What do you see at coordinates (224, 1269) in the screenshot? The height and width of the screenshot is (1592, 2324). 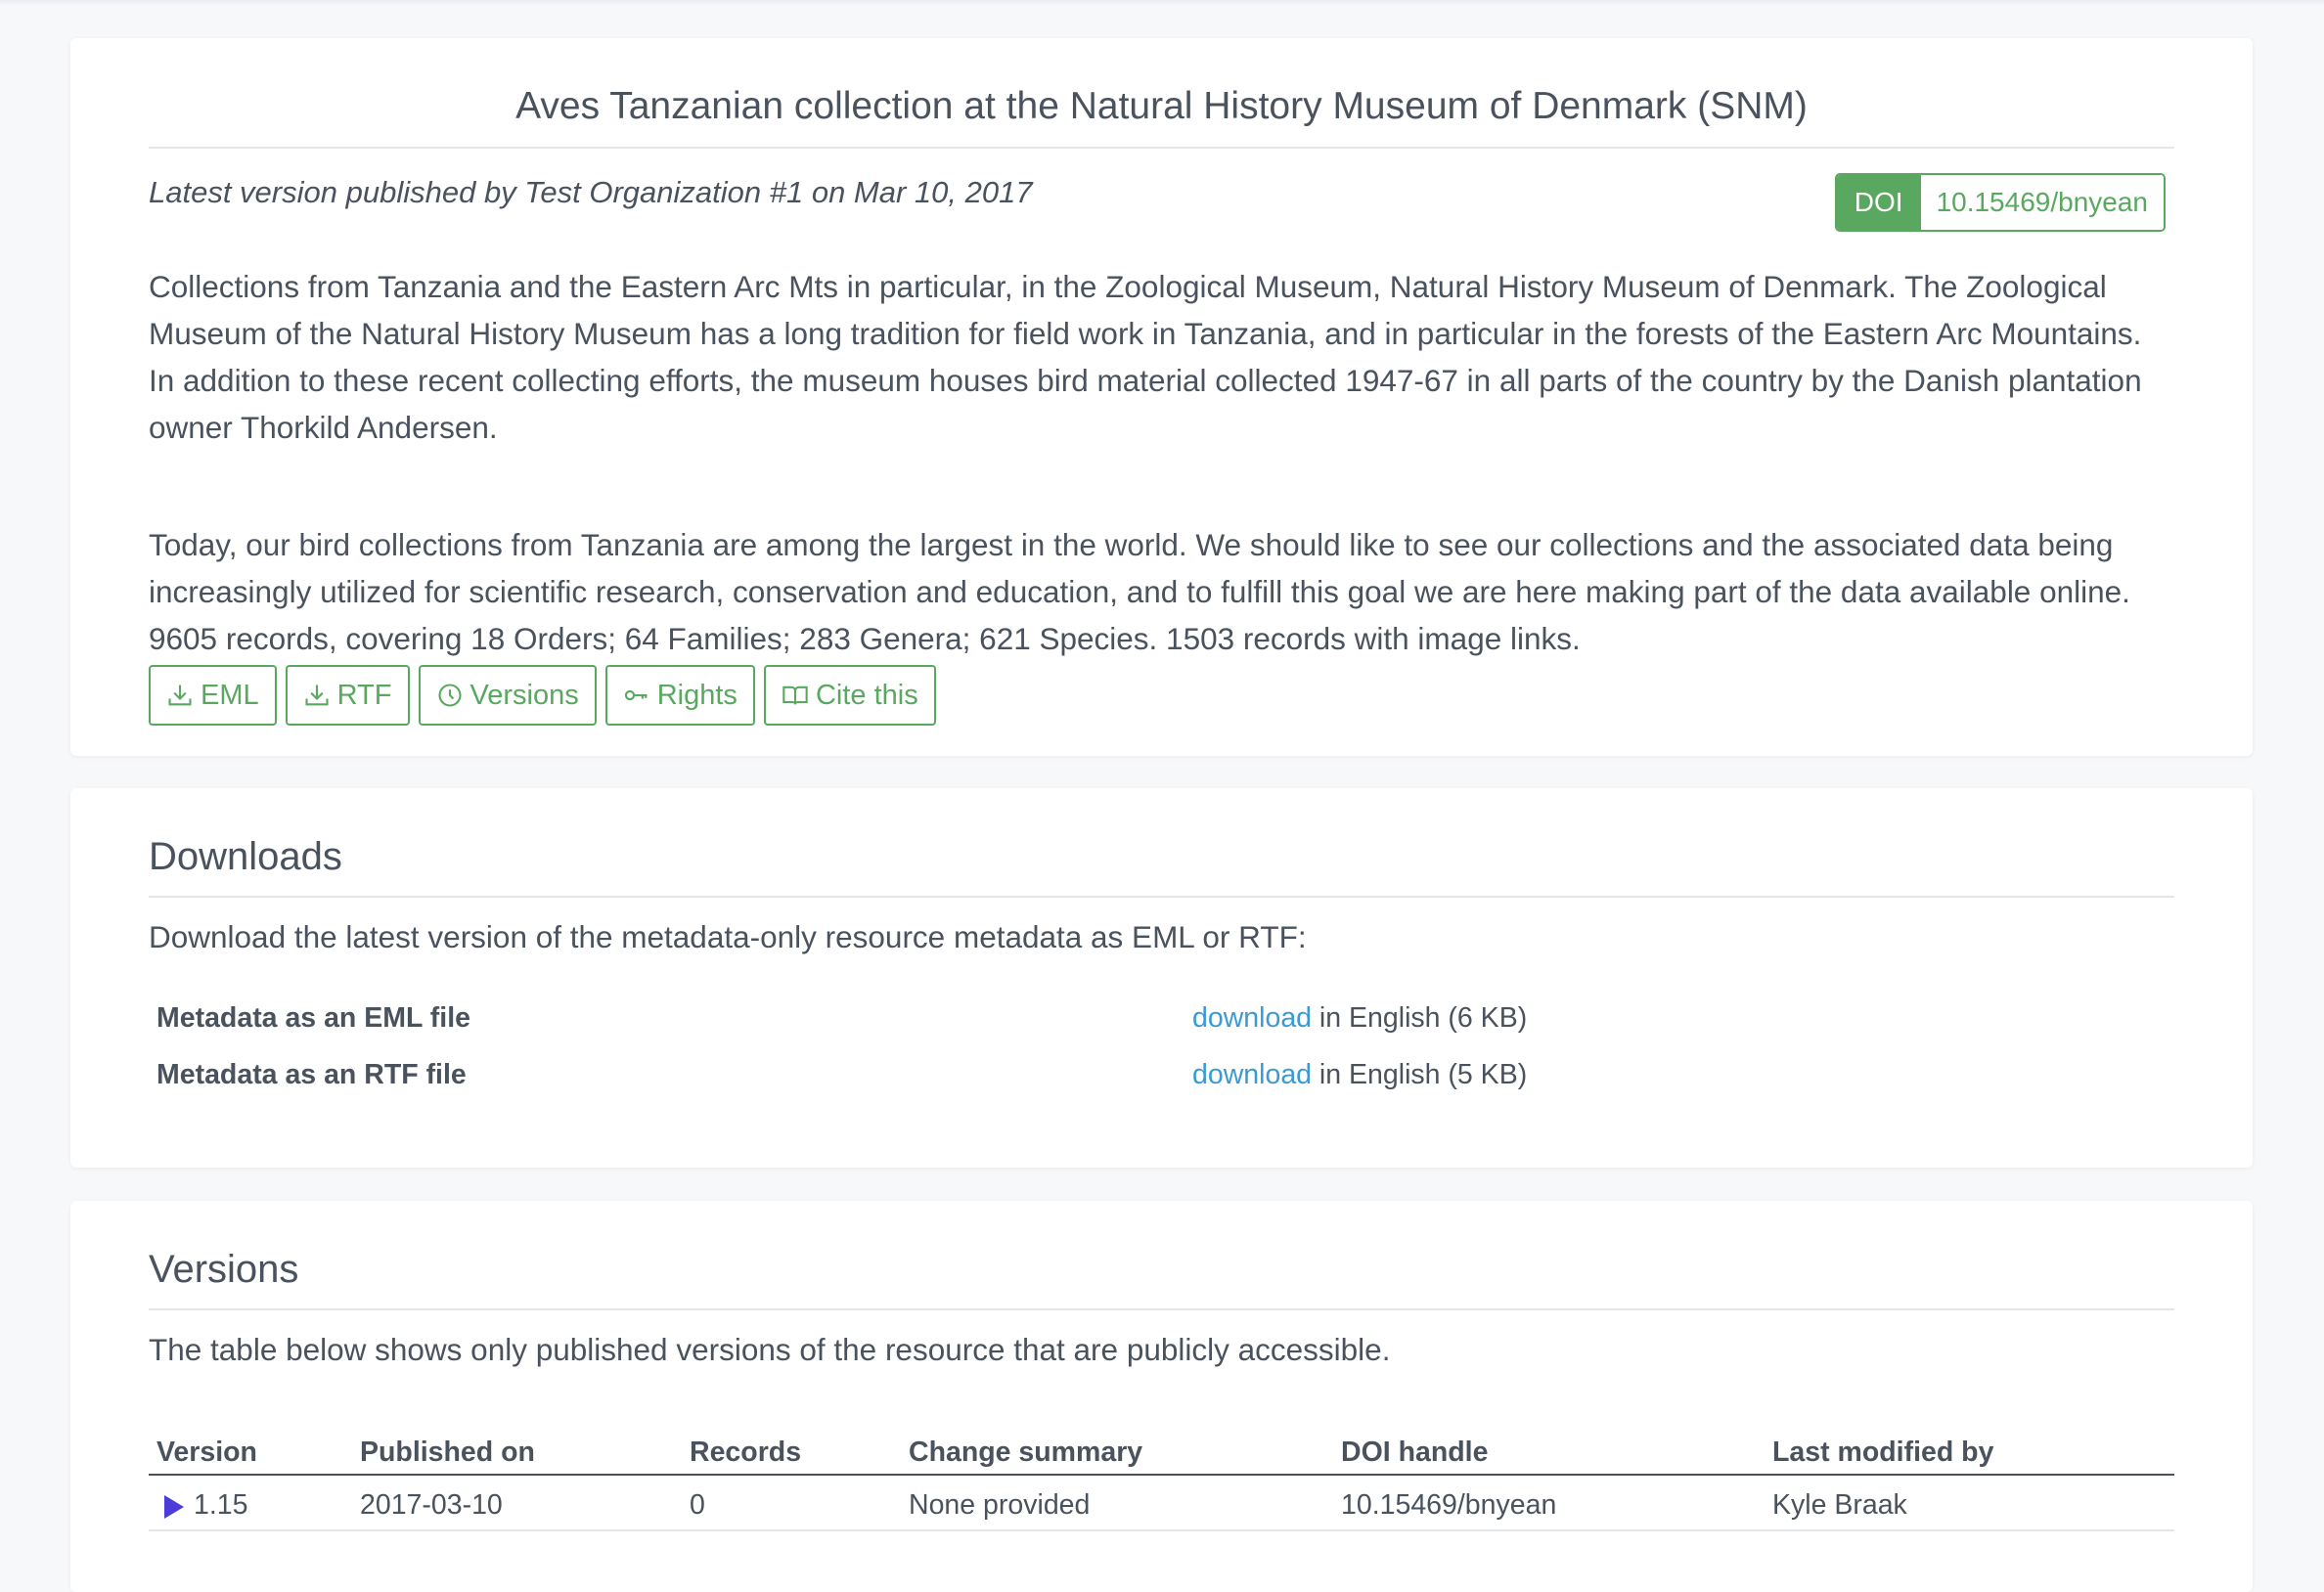 I see `versions-title: Versions` at bounding box center [224, 1269].